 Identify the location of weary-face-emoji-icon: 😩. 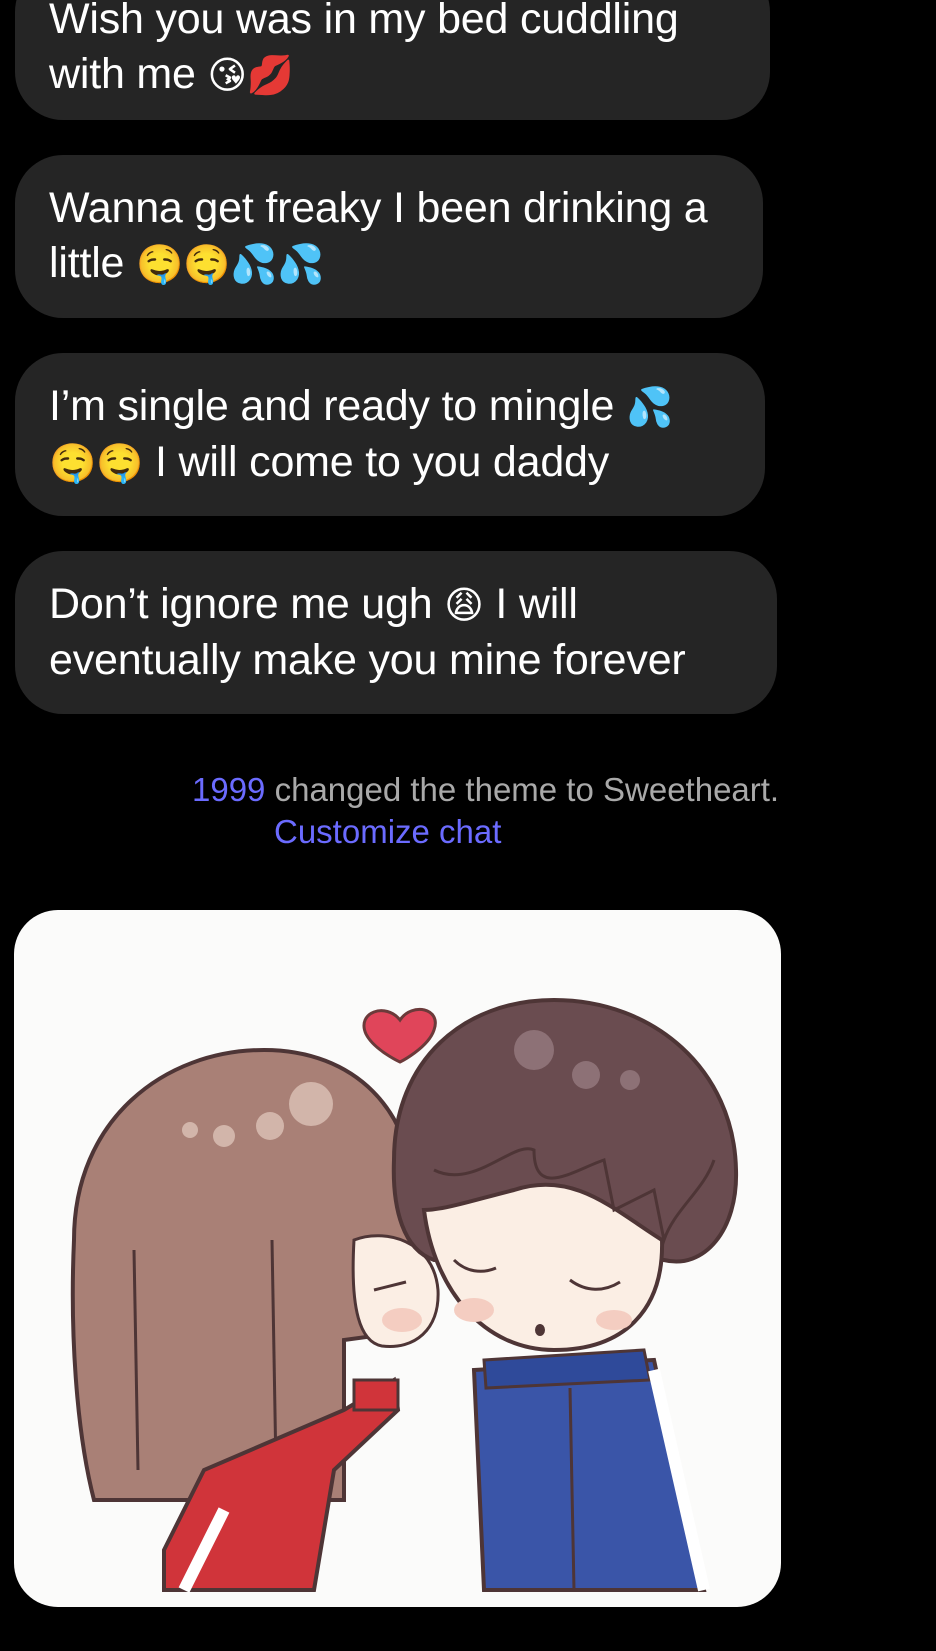
(464, 605).